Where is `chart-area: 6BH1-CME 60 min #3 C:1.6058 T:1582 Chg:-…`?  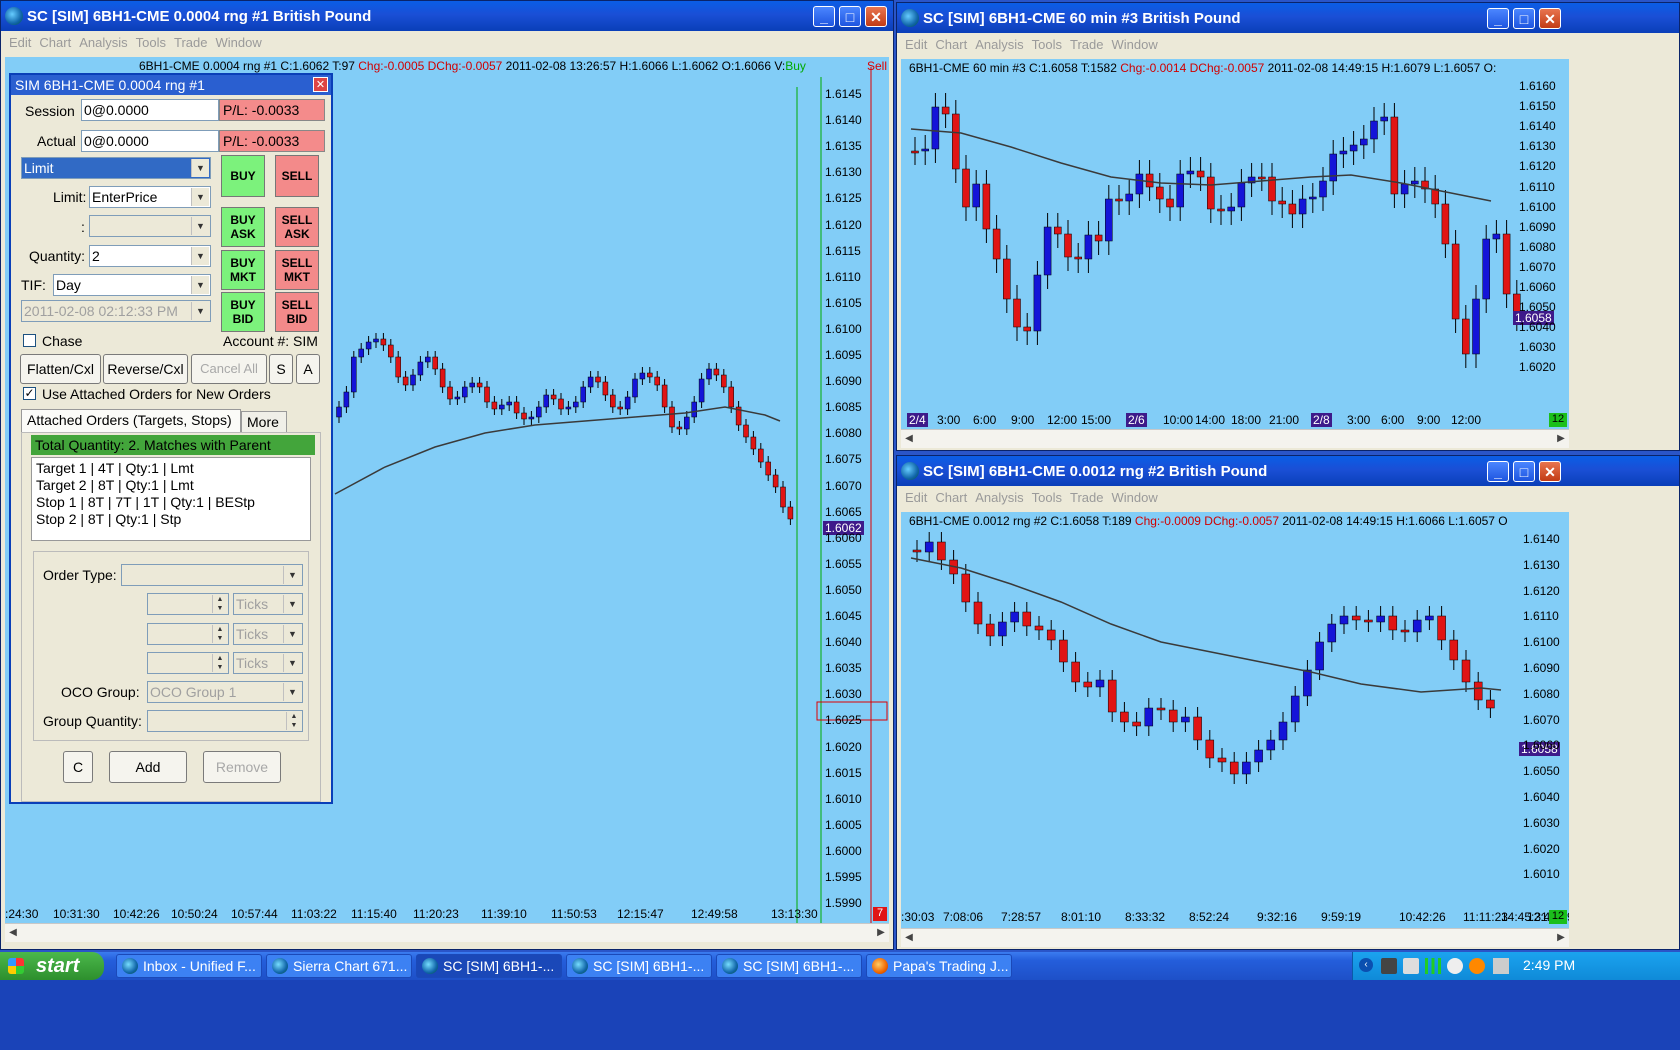 chart-area: 6BH1-CME 60 min #3 C:1.6058 T:1582 Chg:-… is located at coordinates (1235, 244).